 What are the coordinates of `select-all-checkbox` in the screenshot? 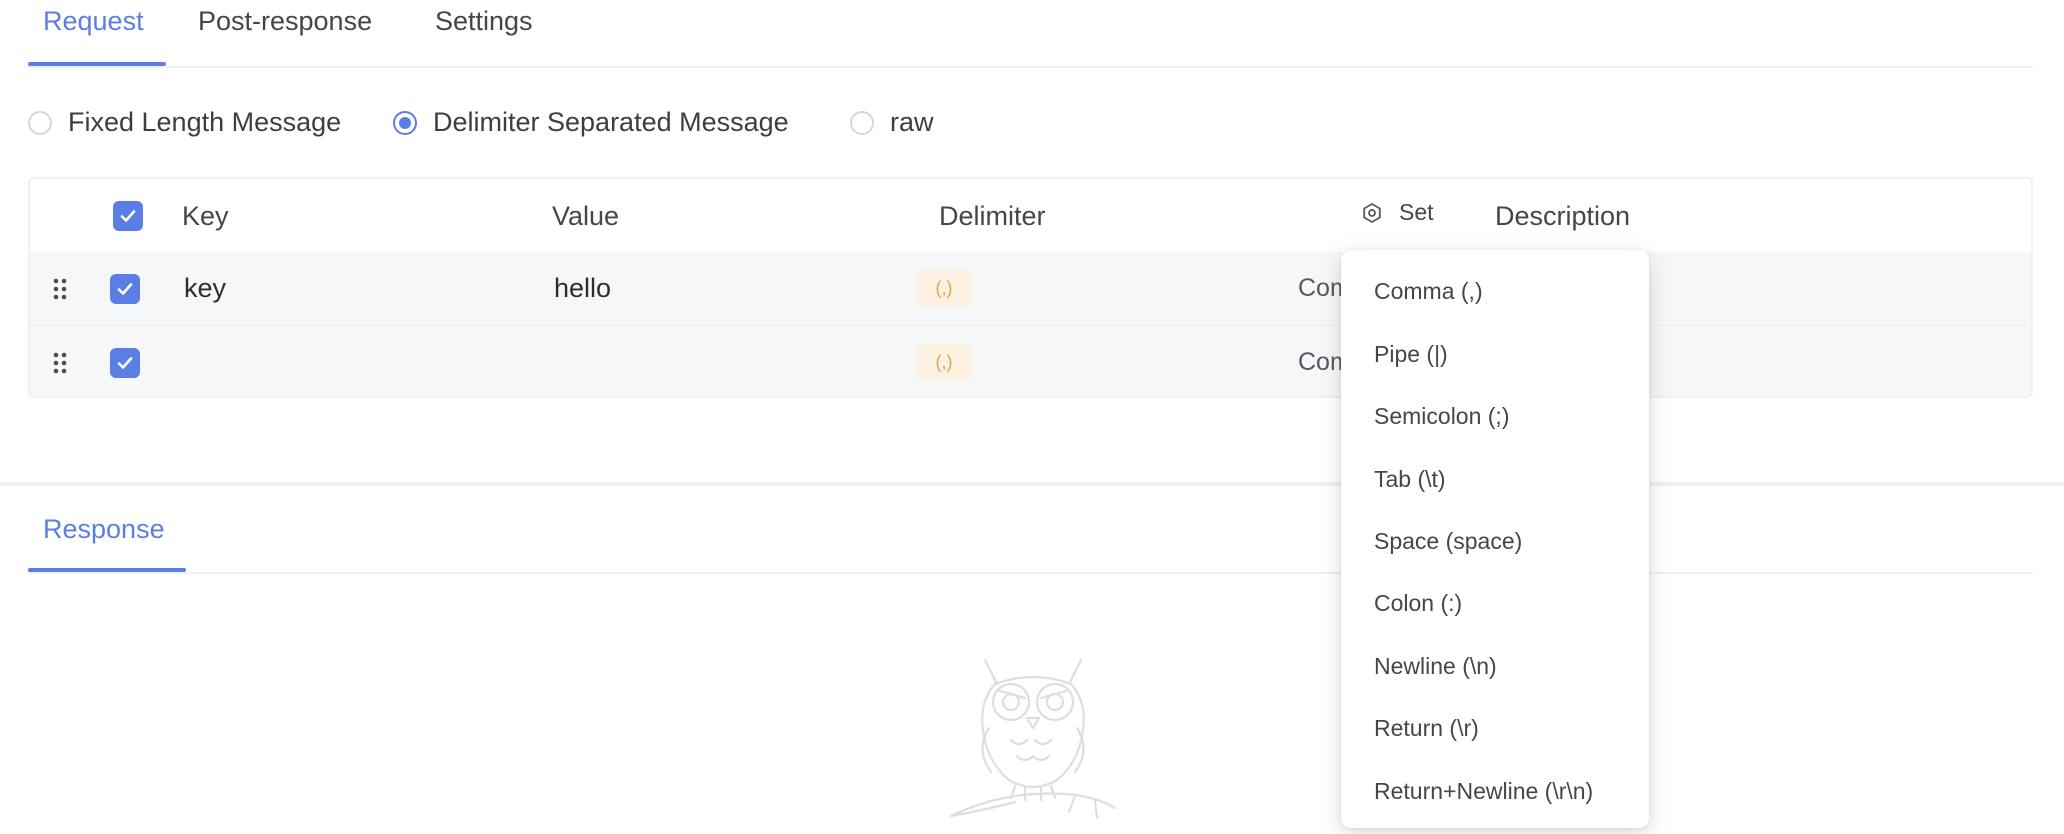 It's located at (128, 216).